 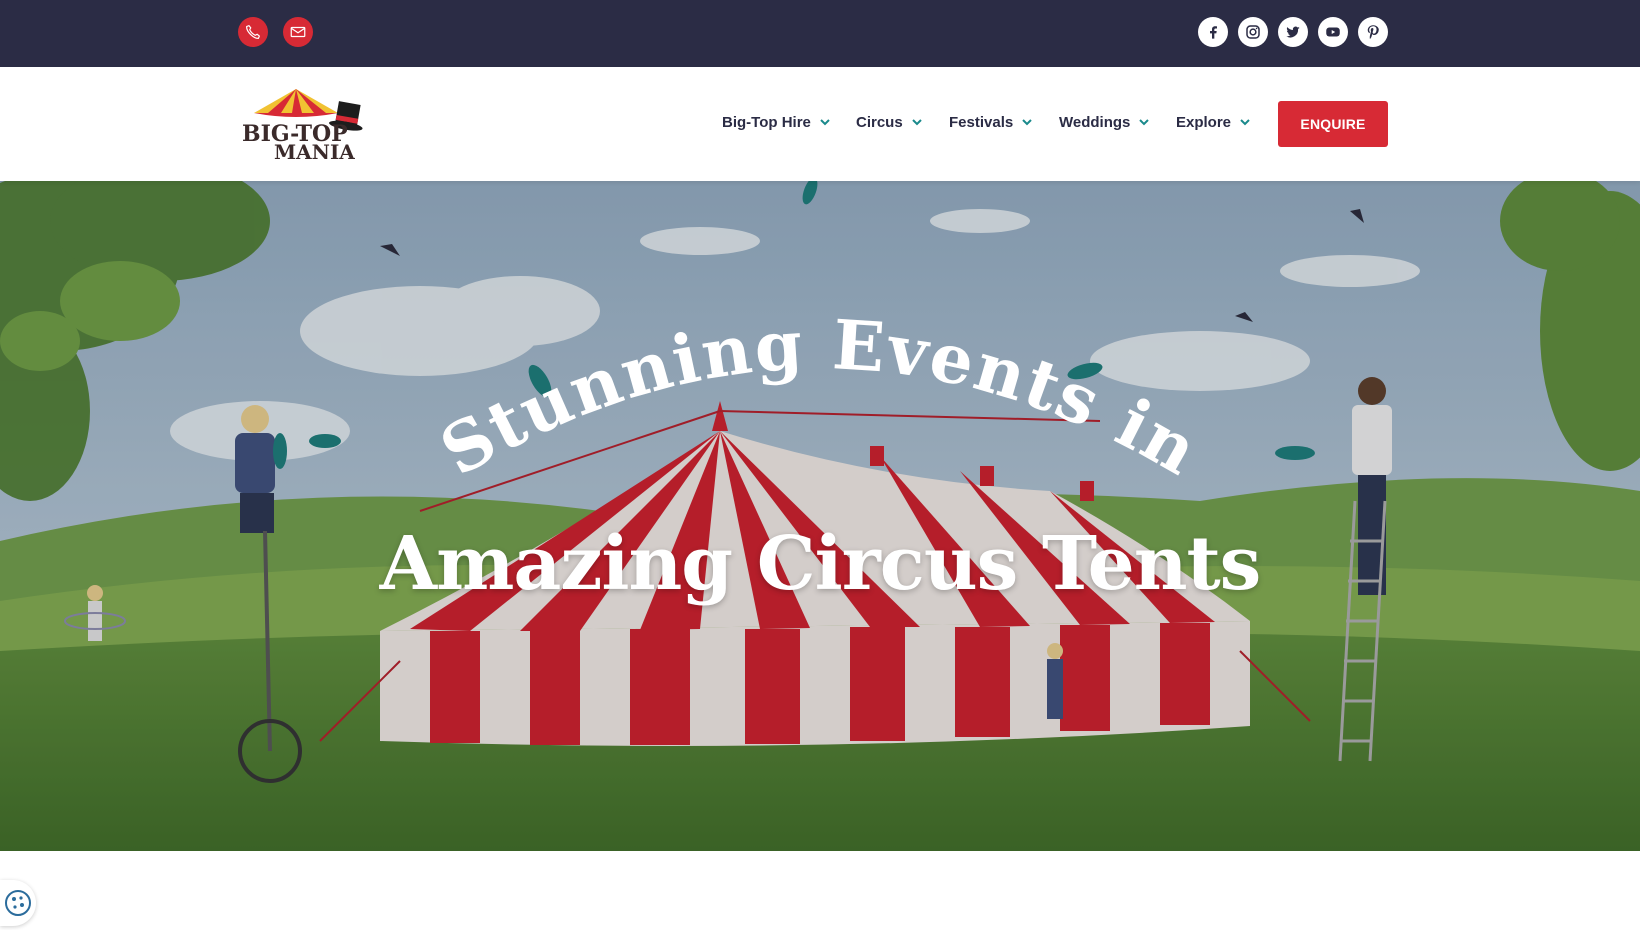 I want to click on youtube-icon, so click(x=1333, y=32).